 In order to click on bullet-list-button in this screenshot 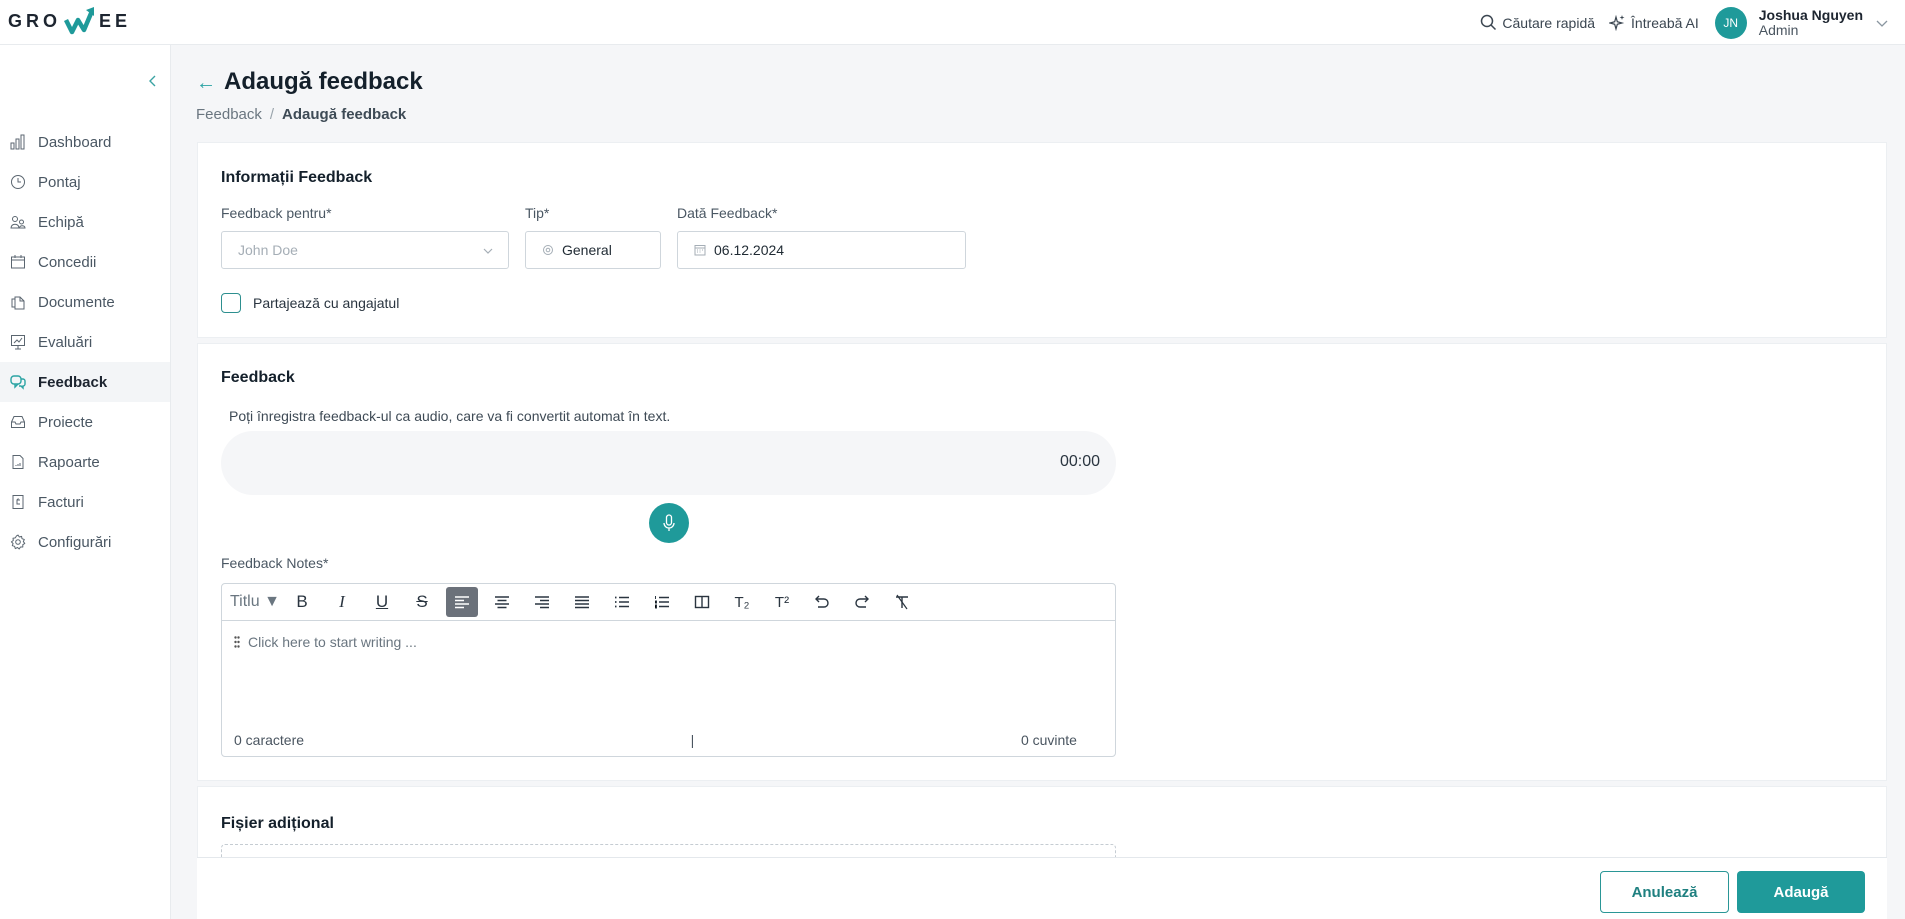, I will do `click(622, 602)`.